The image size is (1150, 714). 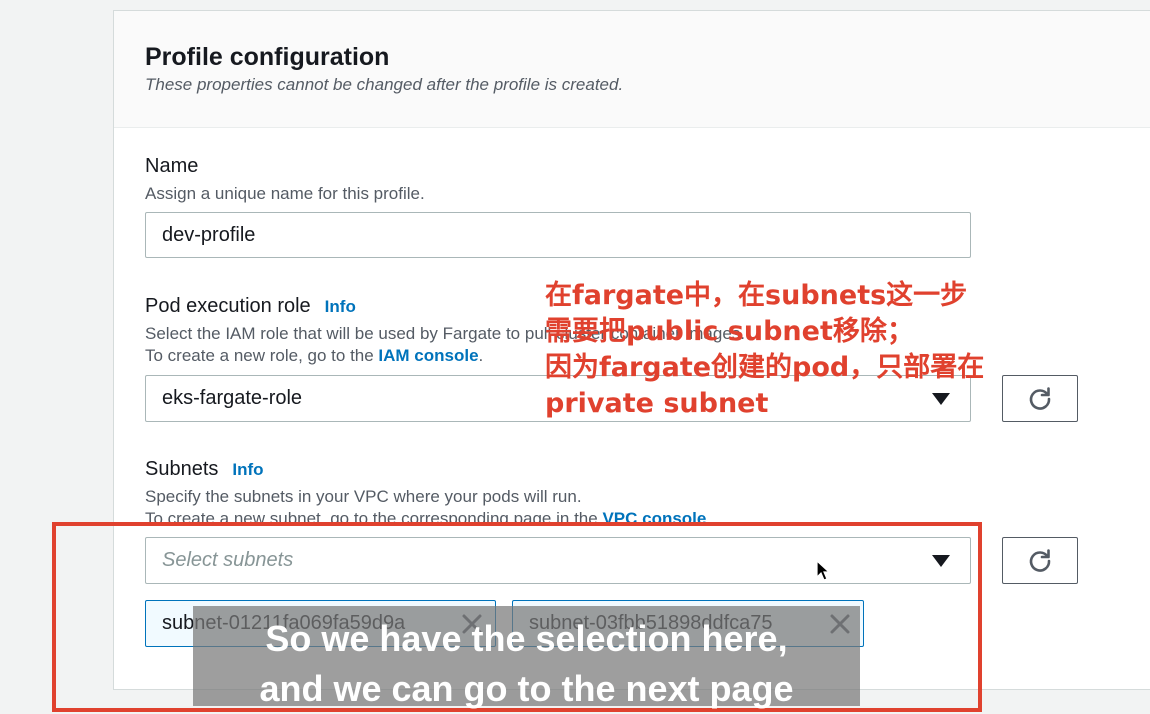 What do you see at coordinates (182, 469) in the screenshot?
I see `subnets-label-text: Subnets` at bounding box center [182, 469].